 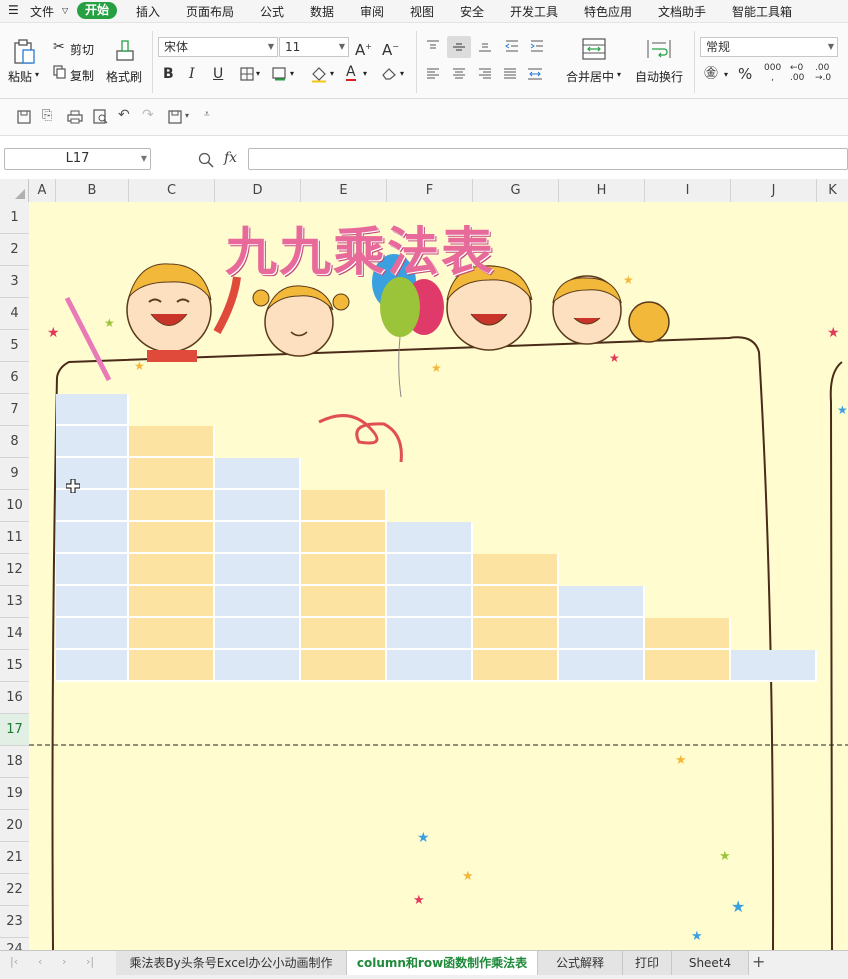 I want to click on cell-style-icon, so click(x=280, y=74).